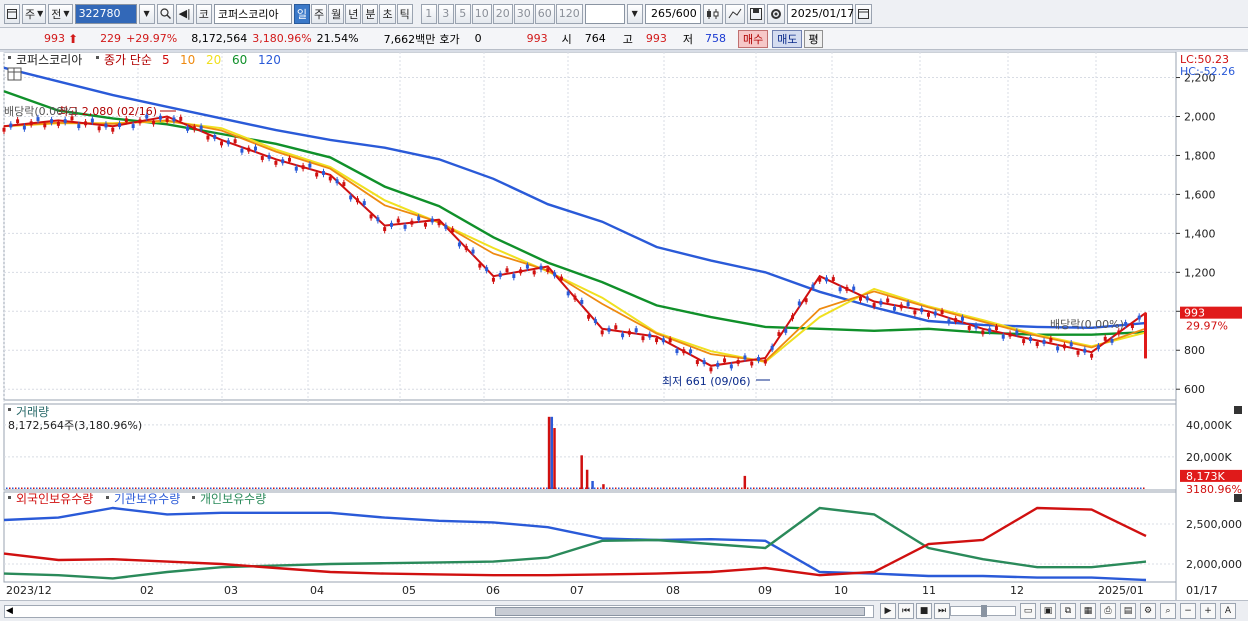 The width and height of the screenshot is (1248, 621). What do you see at coordinates (672, 13) in the screenshot?
I see `count-field: 265/600` at bounding box center [672, 13].